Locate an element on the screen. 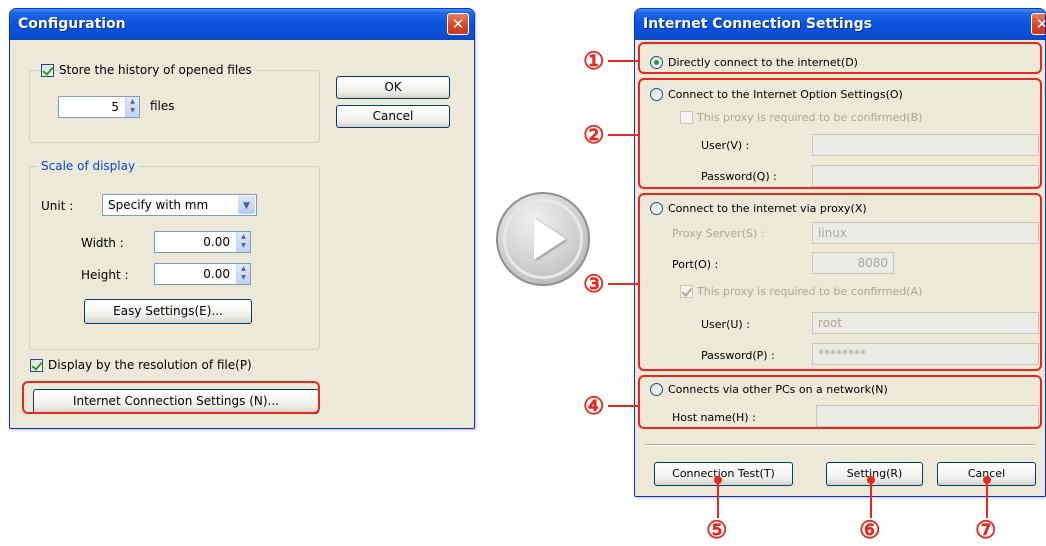 The width and height of the screenshot is (1046, 546). marker-1: ① is located at coordinates (594, 60).